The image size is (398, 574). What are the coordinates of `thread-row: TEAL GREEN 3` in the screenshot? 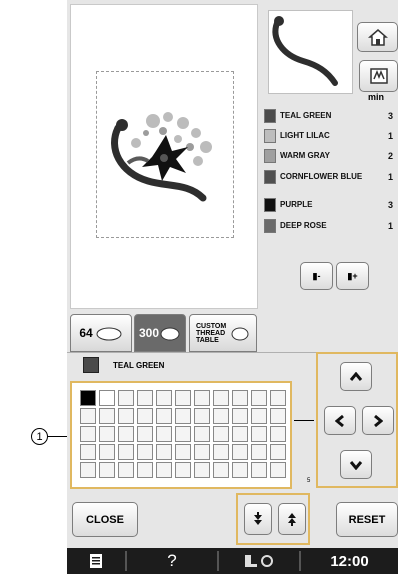 It's located at (331, 116).